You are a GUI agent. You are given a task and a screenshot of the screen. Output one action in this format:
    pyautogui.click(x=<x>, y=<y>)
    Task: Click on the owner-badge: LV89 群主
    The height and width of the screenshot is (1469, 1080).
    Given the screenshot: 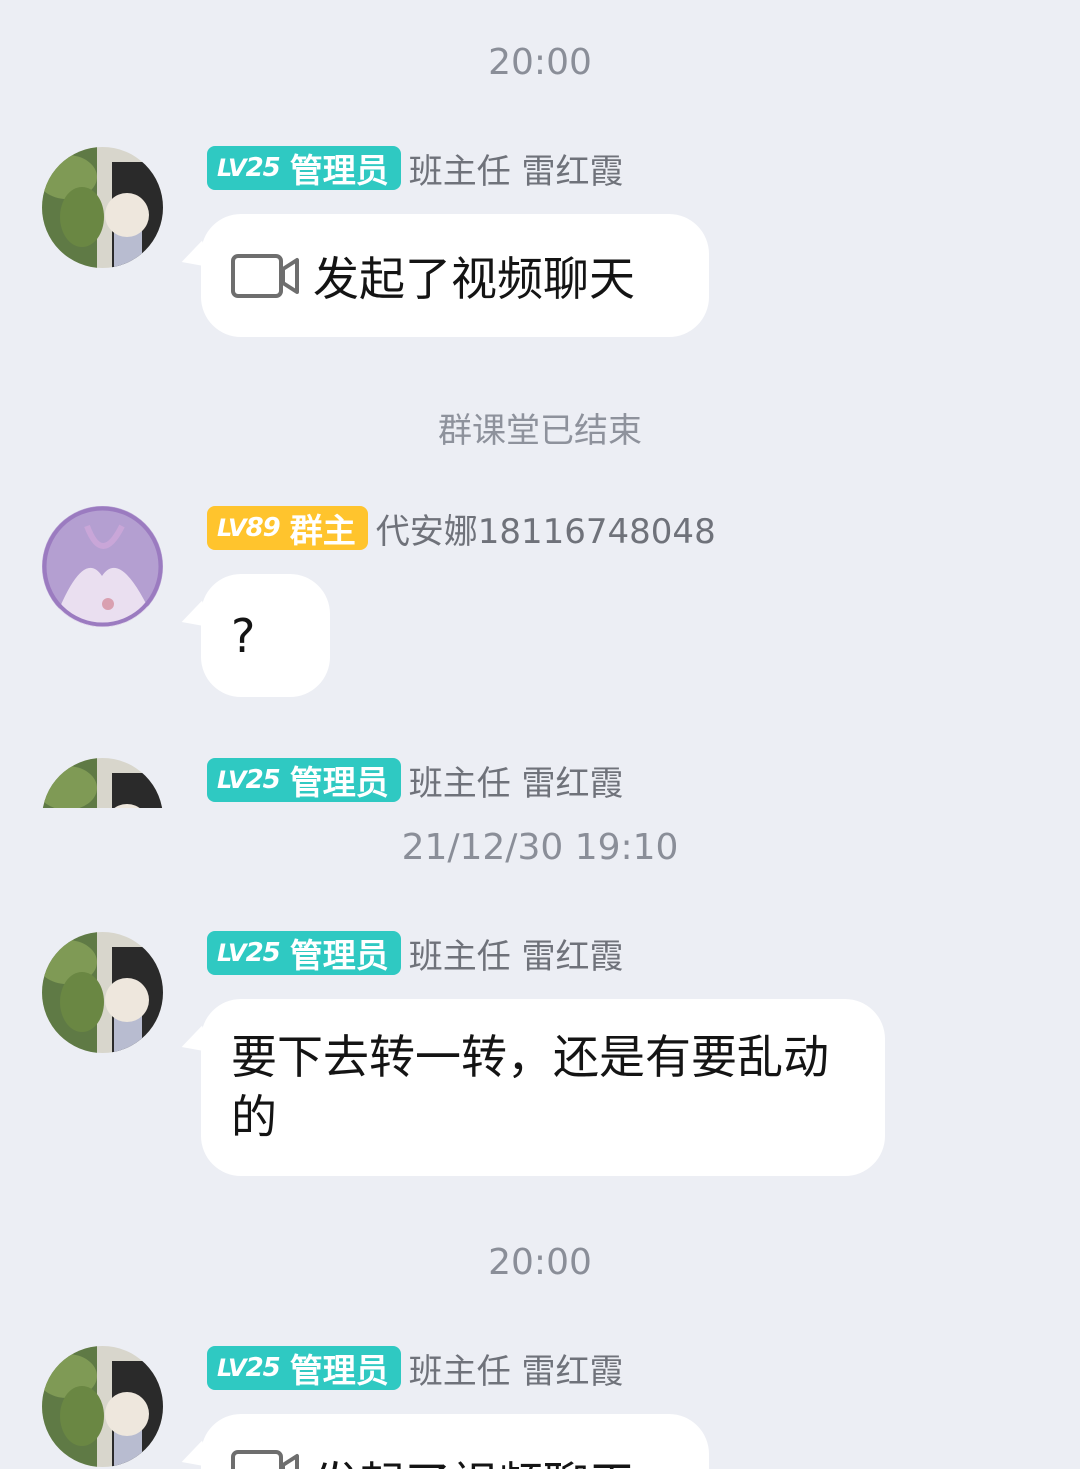 What is the action you would take?
    pyautogui.click(x=287, y=528)
    